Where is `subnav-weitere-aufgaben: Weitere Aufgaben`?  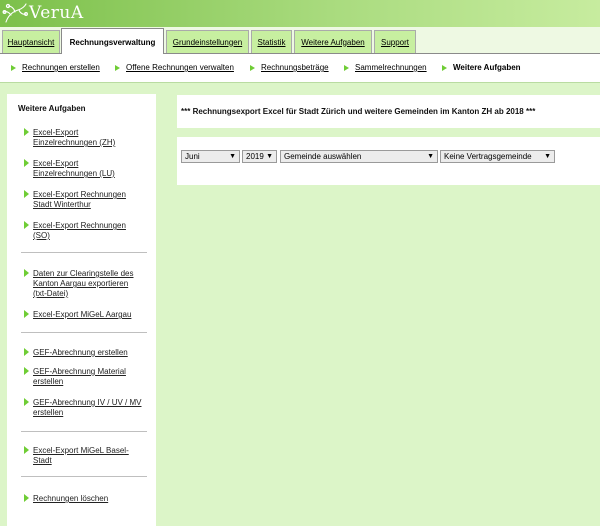
subnav-weitere-aufgaben: Weitere Aufgaben is located at coordinates (481, 67).